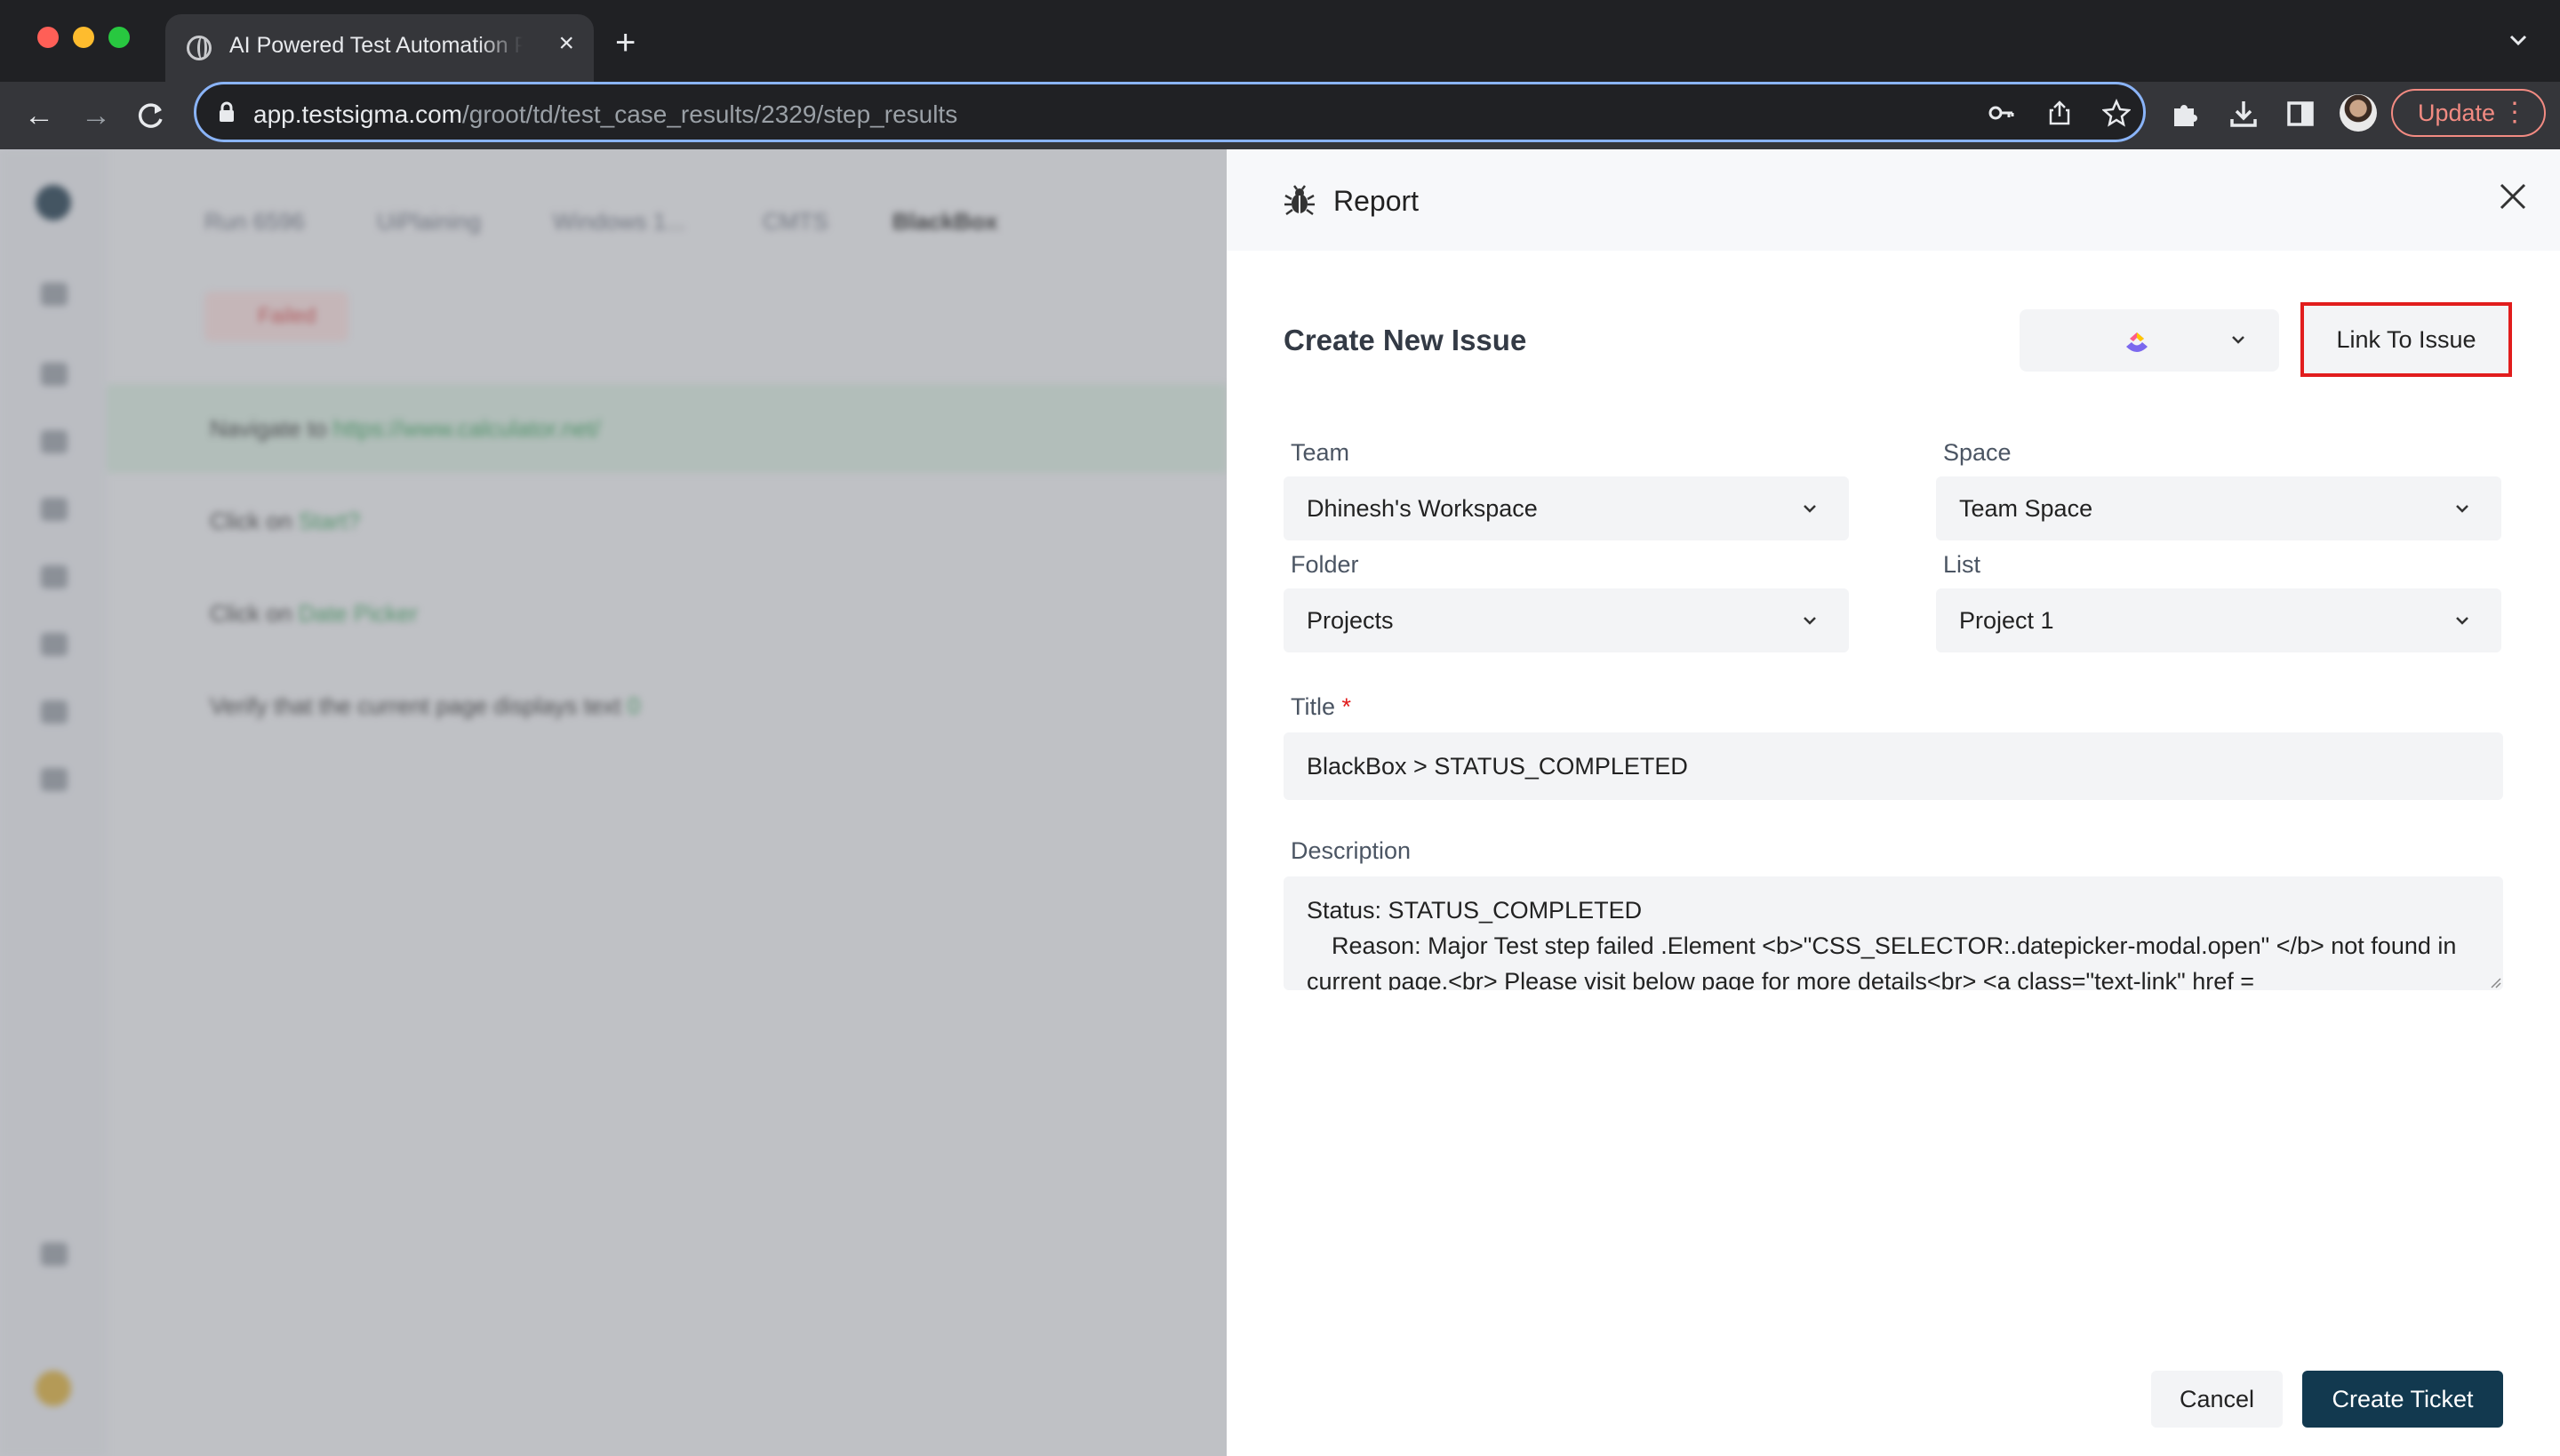 Image resolution: width=2560 pixels, height=1456 pixels. I want to click on team-label: Team, so click(1320, 452).